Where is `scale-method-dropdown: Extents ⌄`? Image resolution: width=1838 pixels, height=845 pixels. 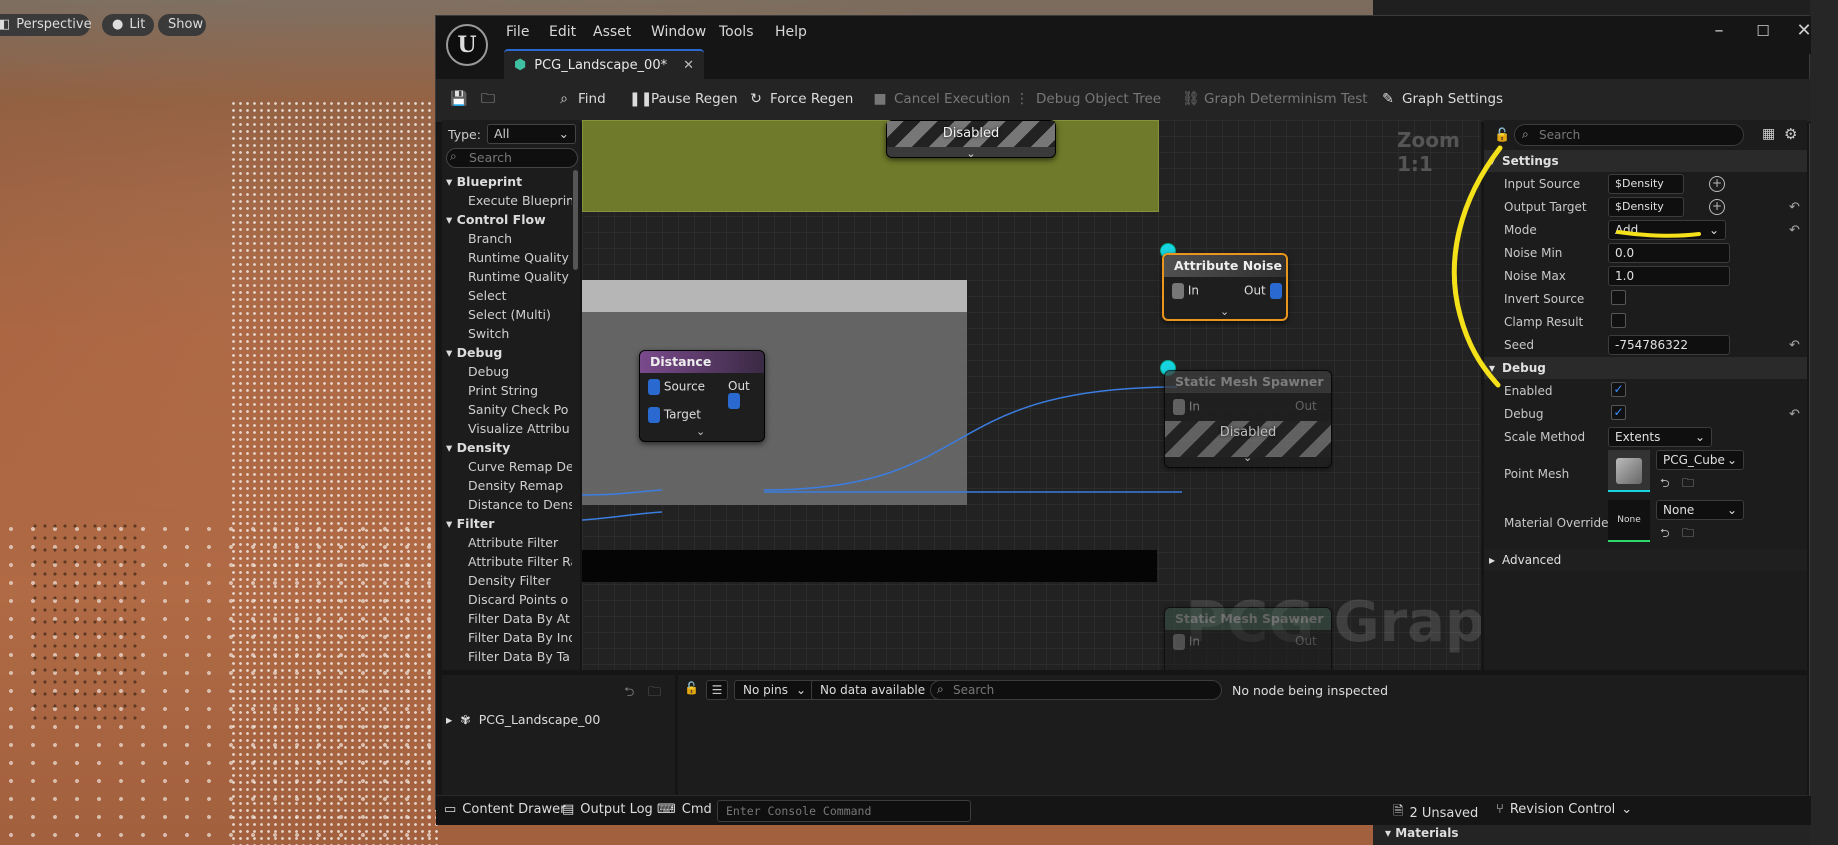 scale-method-dropdown: Extents ⌄ is located at coordinates (1660, 437).